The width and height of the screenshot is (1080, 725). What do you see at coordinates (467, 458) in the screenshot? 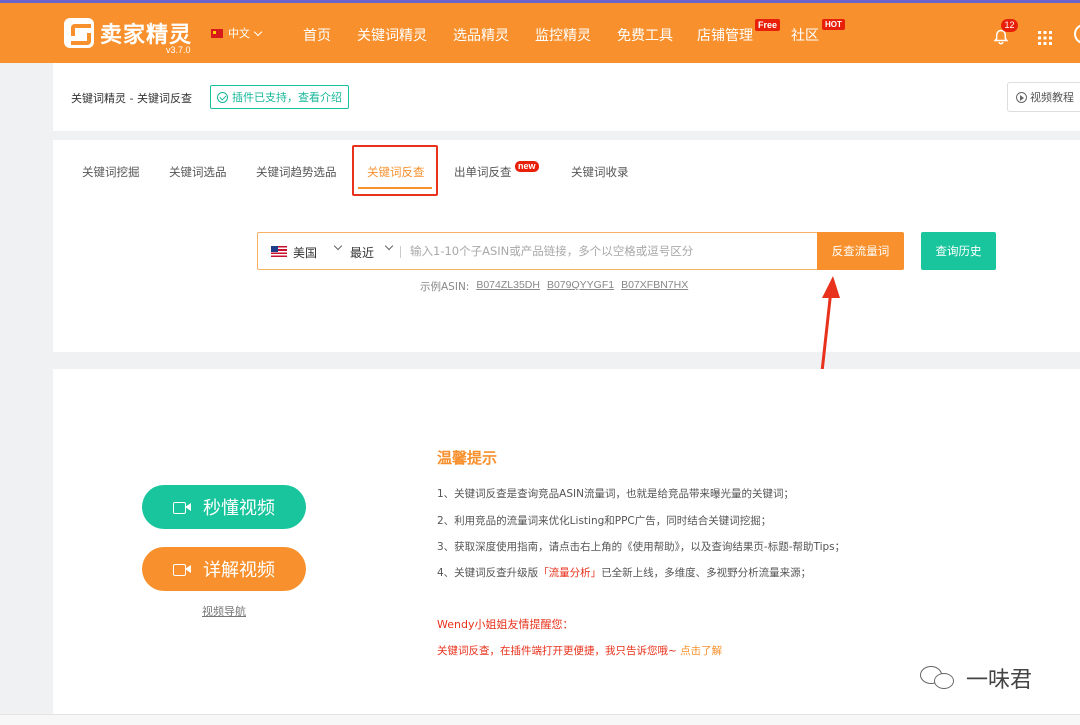
I see `tips-title: 温馨提示` at bounding box center [467, 458].